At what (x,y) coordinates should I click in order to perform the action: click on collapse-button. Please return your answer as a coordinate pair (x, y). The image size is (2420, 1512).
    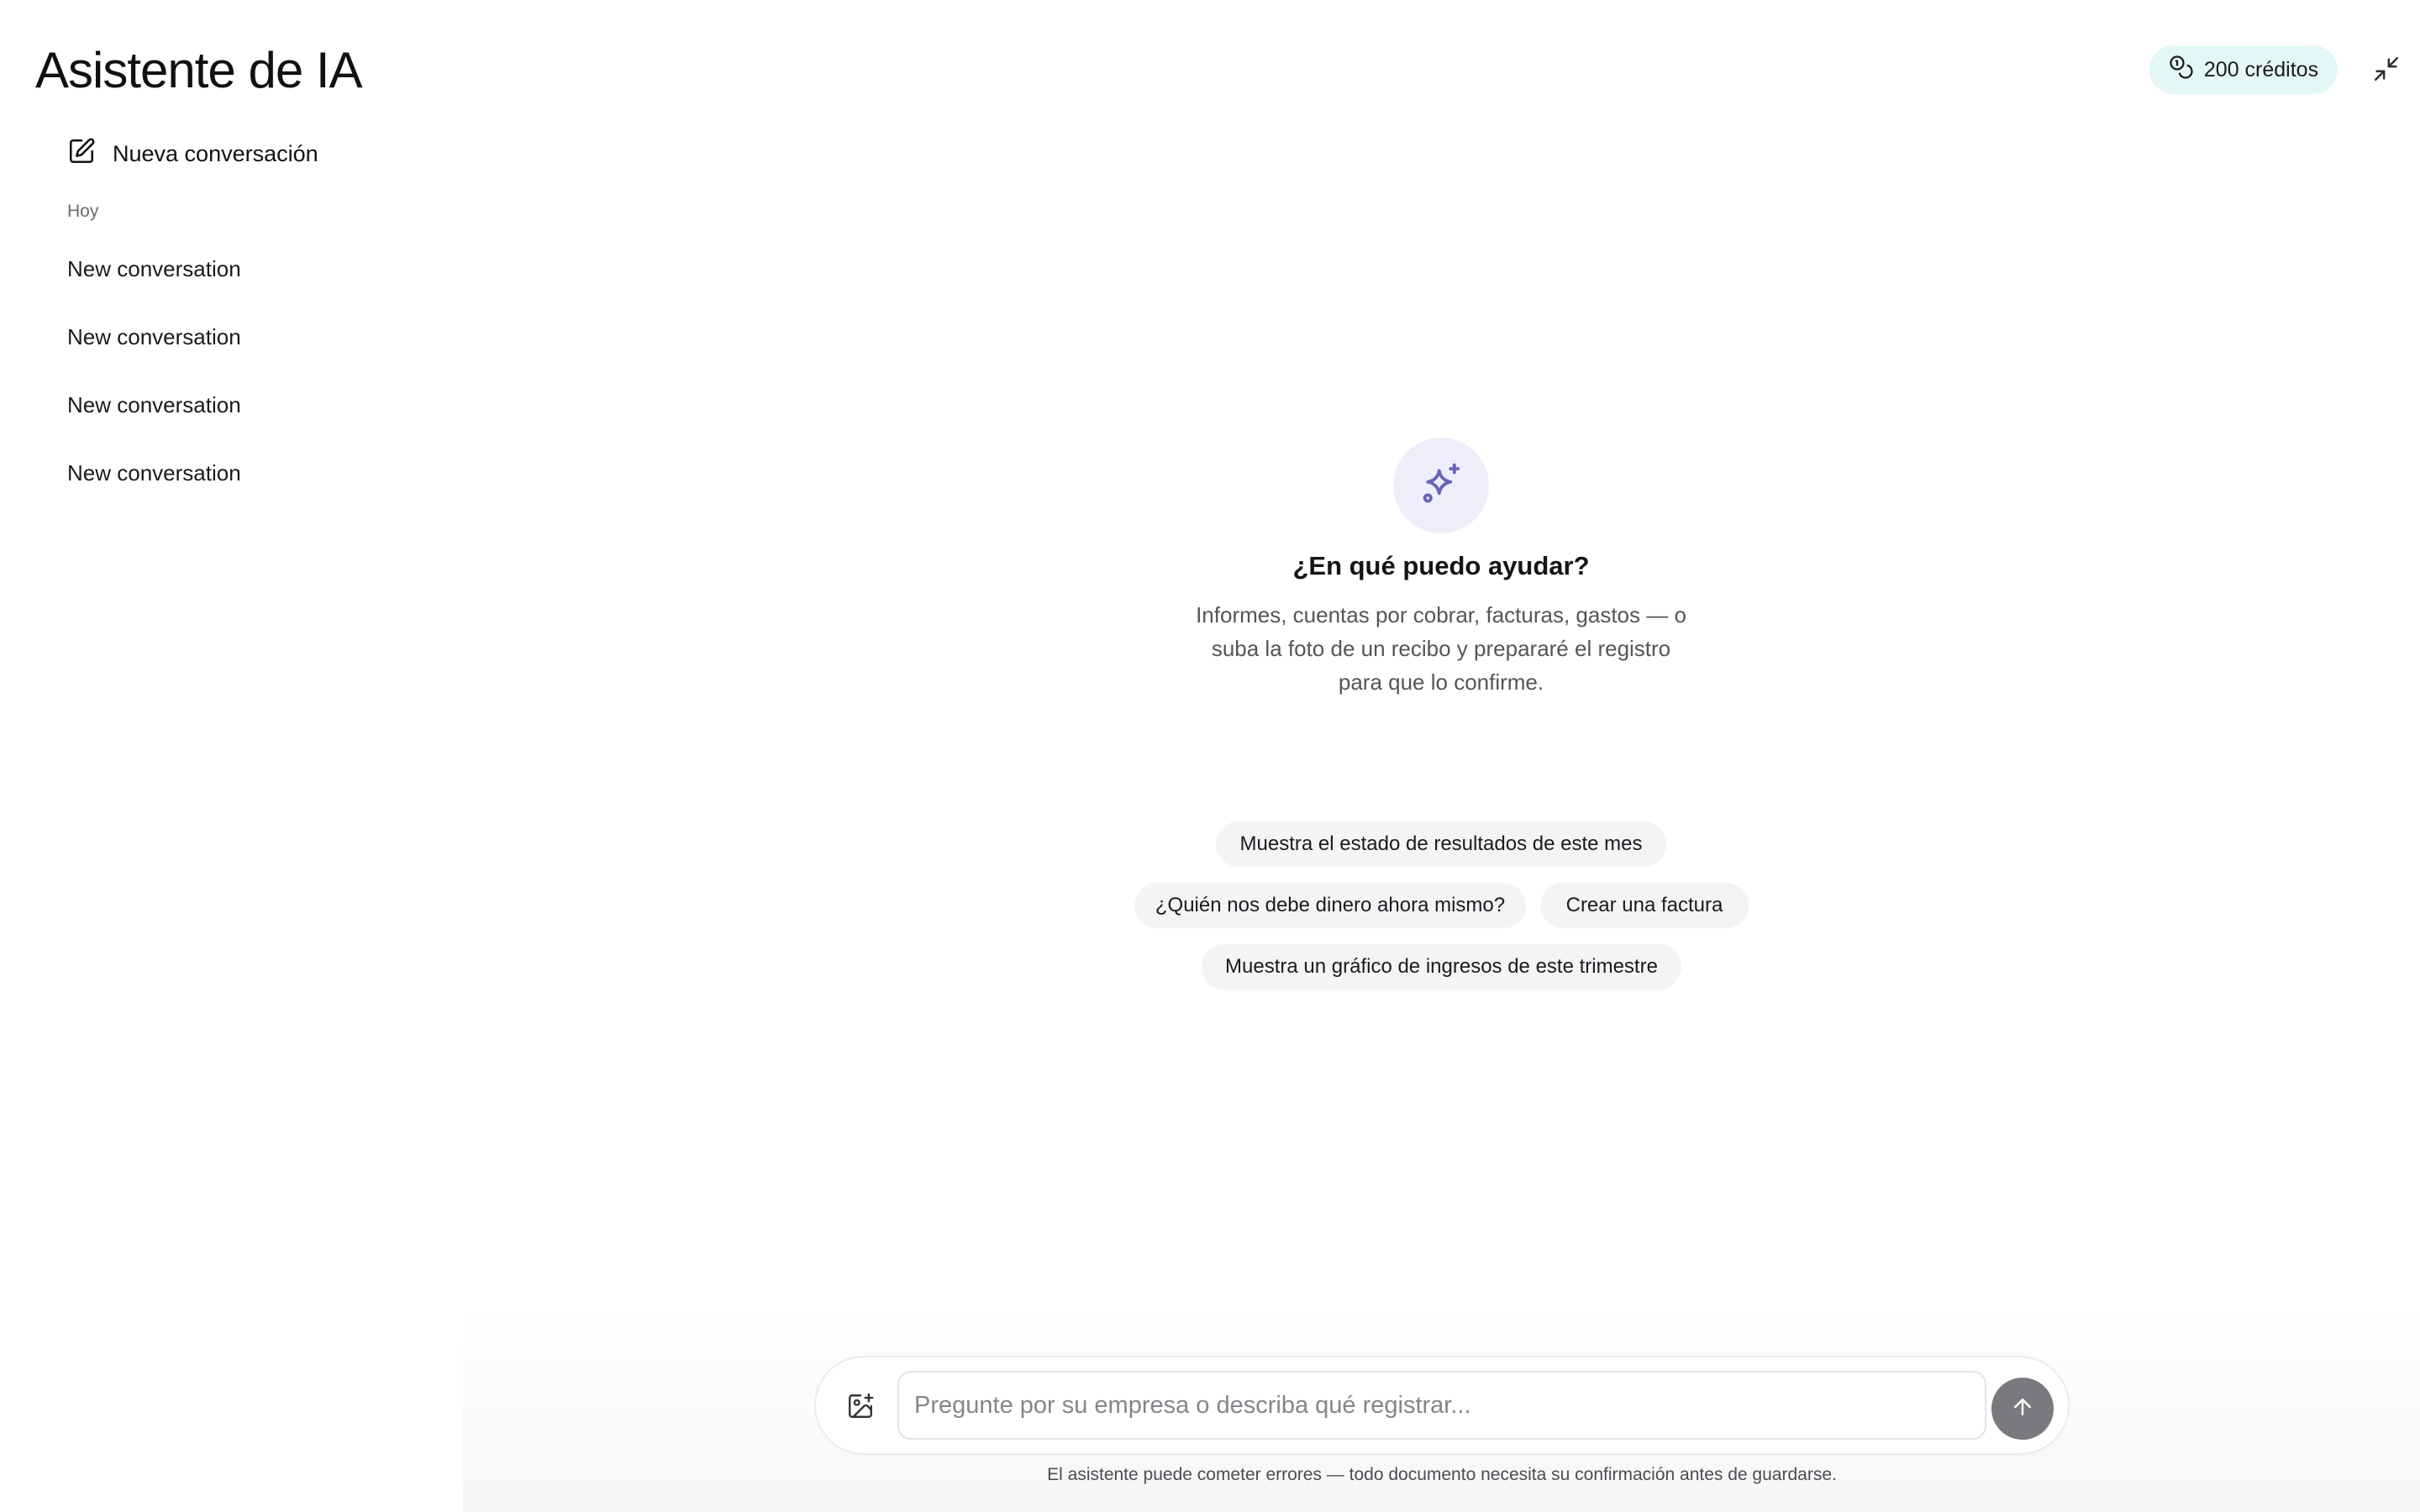
    Looking at the image, I should click on (2387, 70).